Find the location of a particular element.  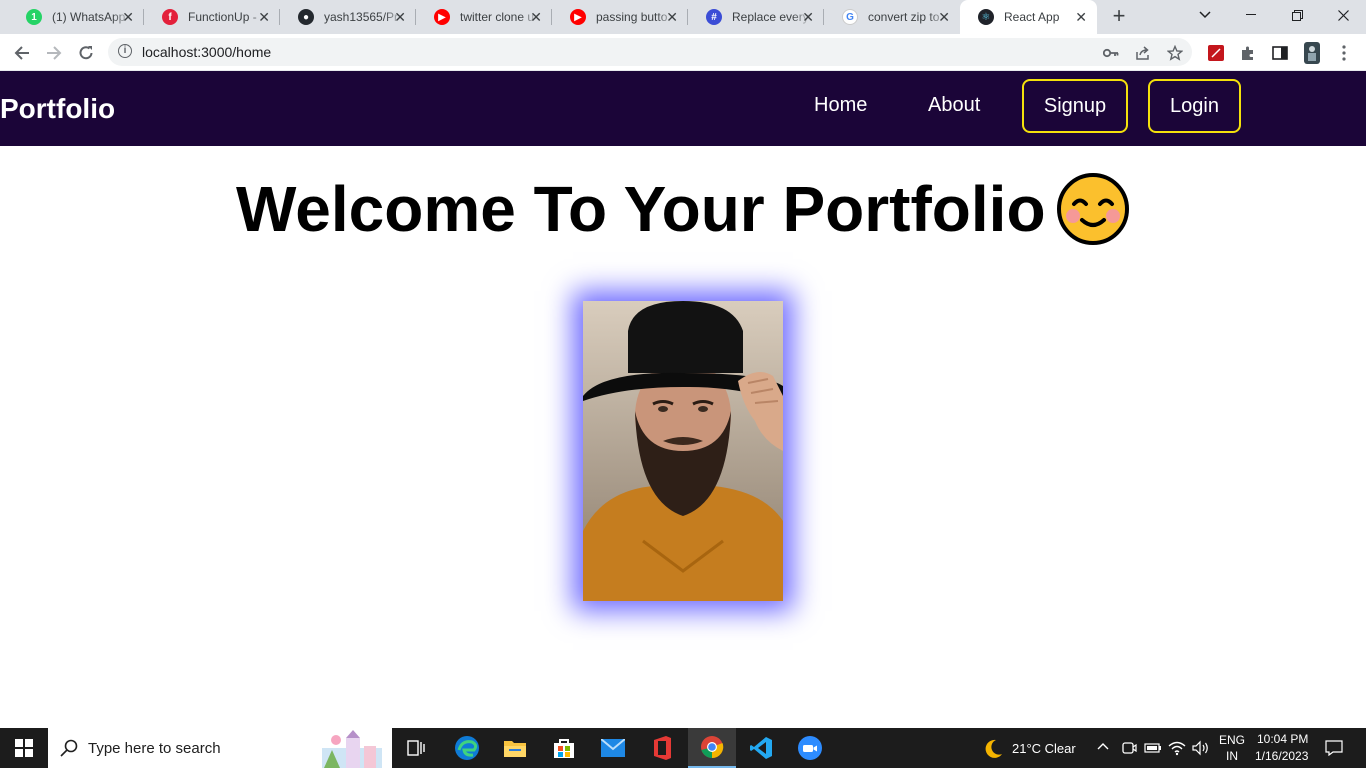

whatsapp-icon: 1 is located at coordinates (34, 17).